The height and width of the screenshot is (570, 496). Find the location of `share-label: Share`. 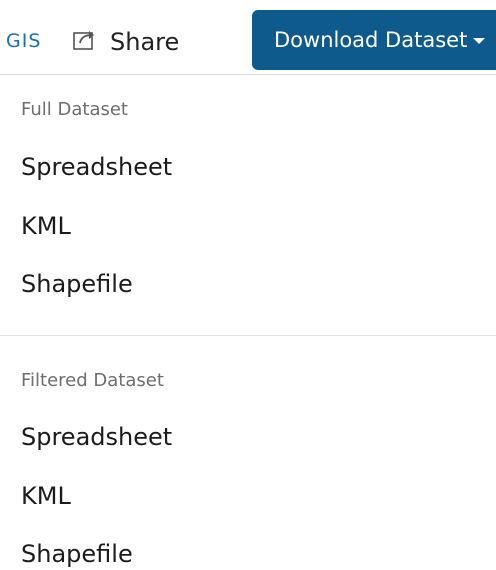

share-label: Share is located at coordinates (145, 42).